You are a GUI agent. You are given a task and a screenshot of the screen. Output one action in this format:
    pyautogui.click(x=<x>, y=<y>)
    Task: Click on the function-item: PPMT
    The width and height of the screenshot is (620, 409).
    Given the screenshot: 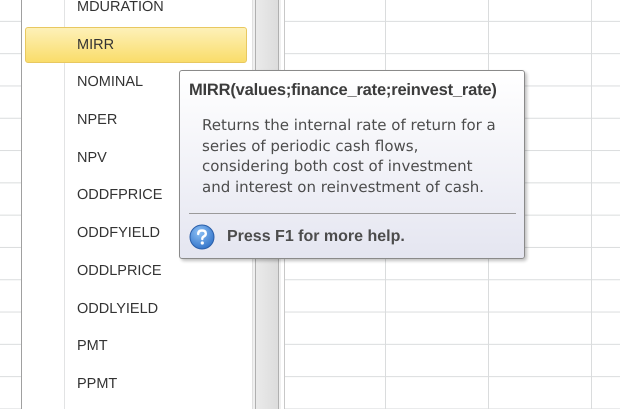 What is the action you would take?
    pyautogui.click(x=136, y=384)
    